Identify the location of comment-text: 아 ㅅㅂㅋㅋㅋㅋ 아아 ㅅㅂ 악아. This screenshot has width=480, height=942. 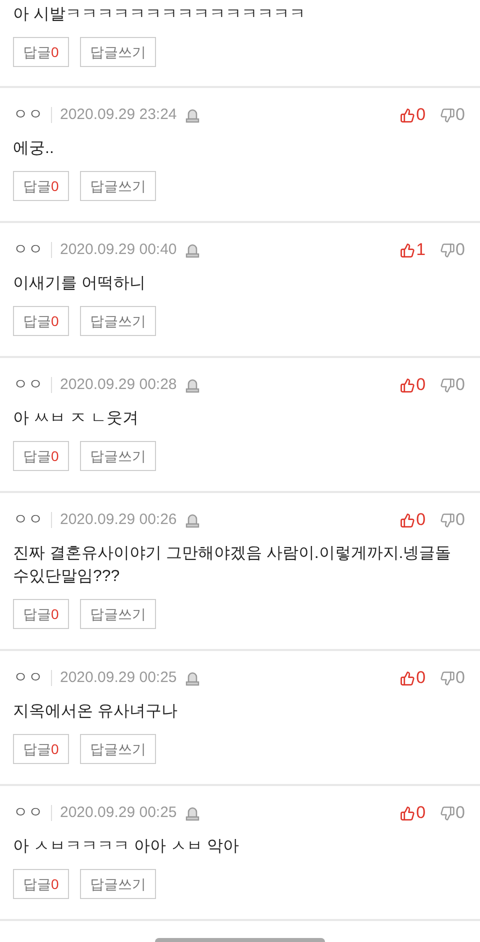
(126, 847).